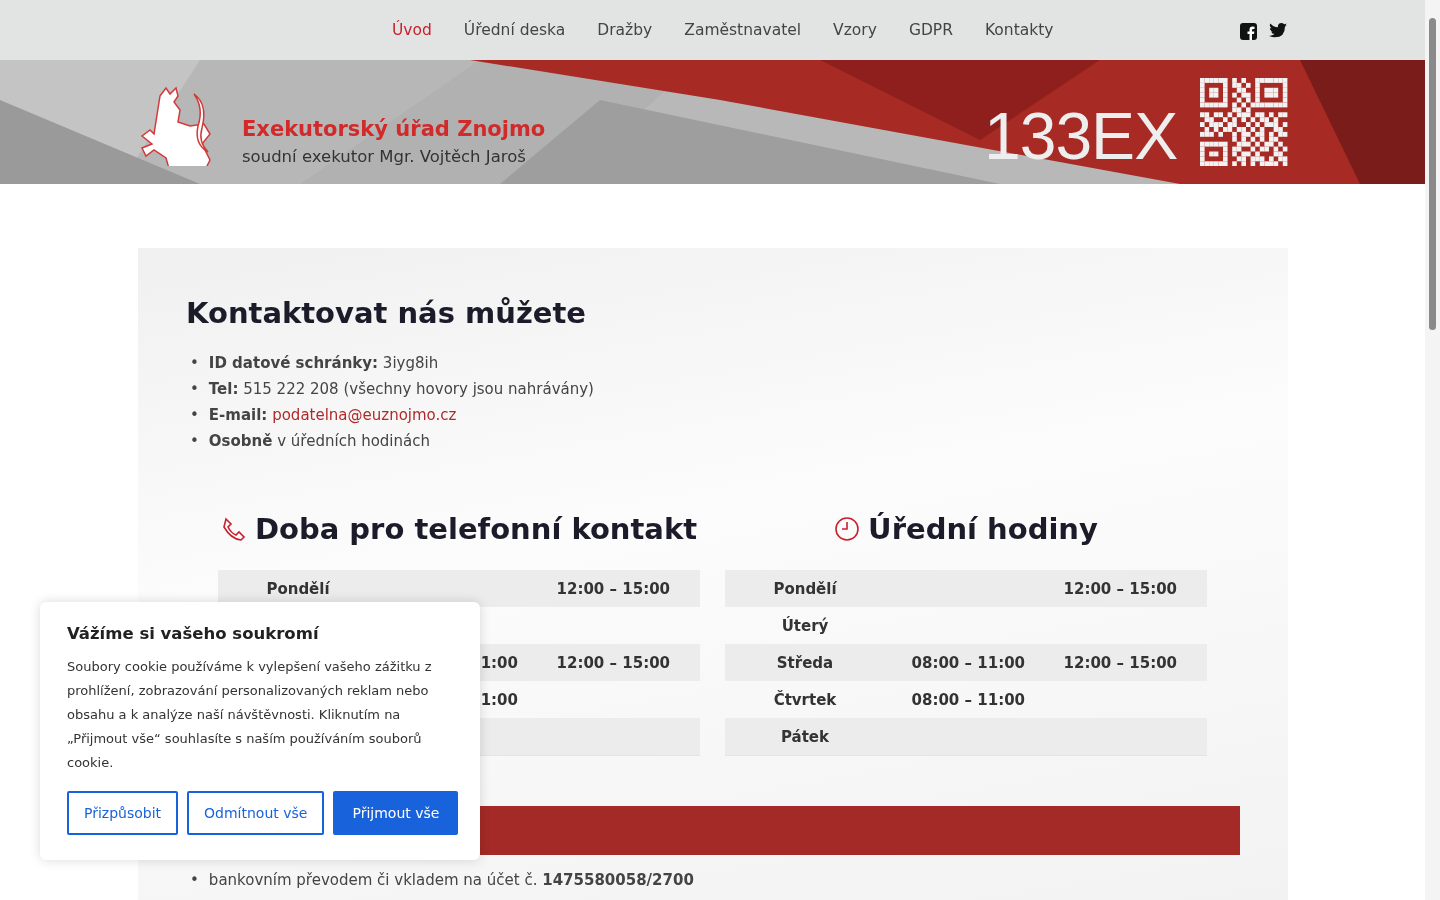 This screenshot has height=900, width=1440. I want to click on dialog-text: Soubory cookie používáme k vylepšení vašeho zážitku z prohlížení, zobrazování personalizovaných reklam nebo obsahu a k analýze naší návštěvnosti. Kliknutím na „Přijmout vše“ souhlasíte s naším používáním souborů cookie., so click(250, 715).